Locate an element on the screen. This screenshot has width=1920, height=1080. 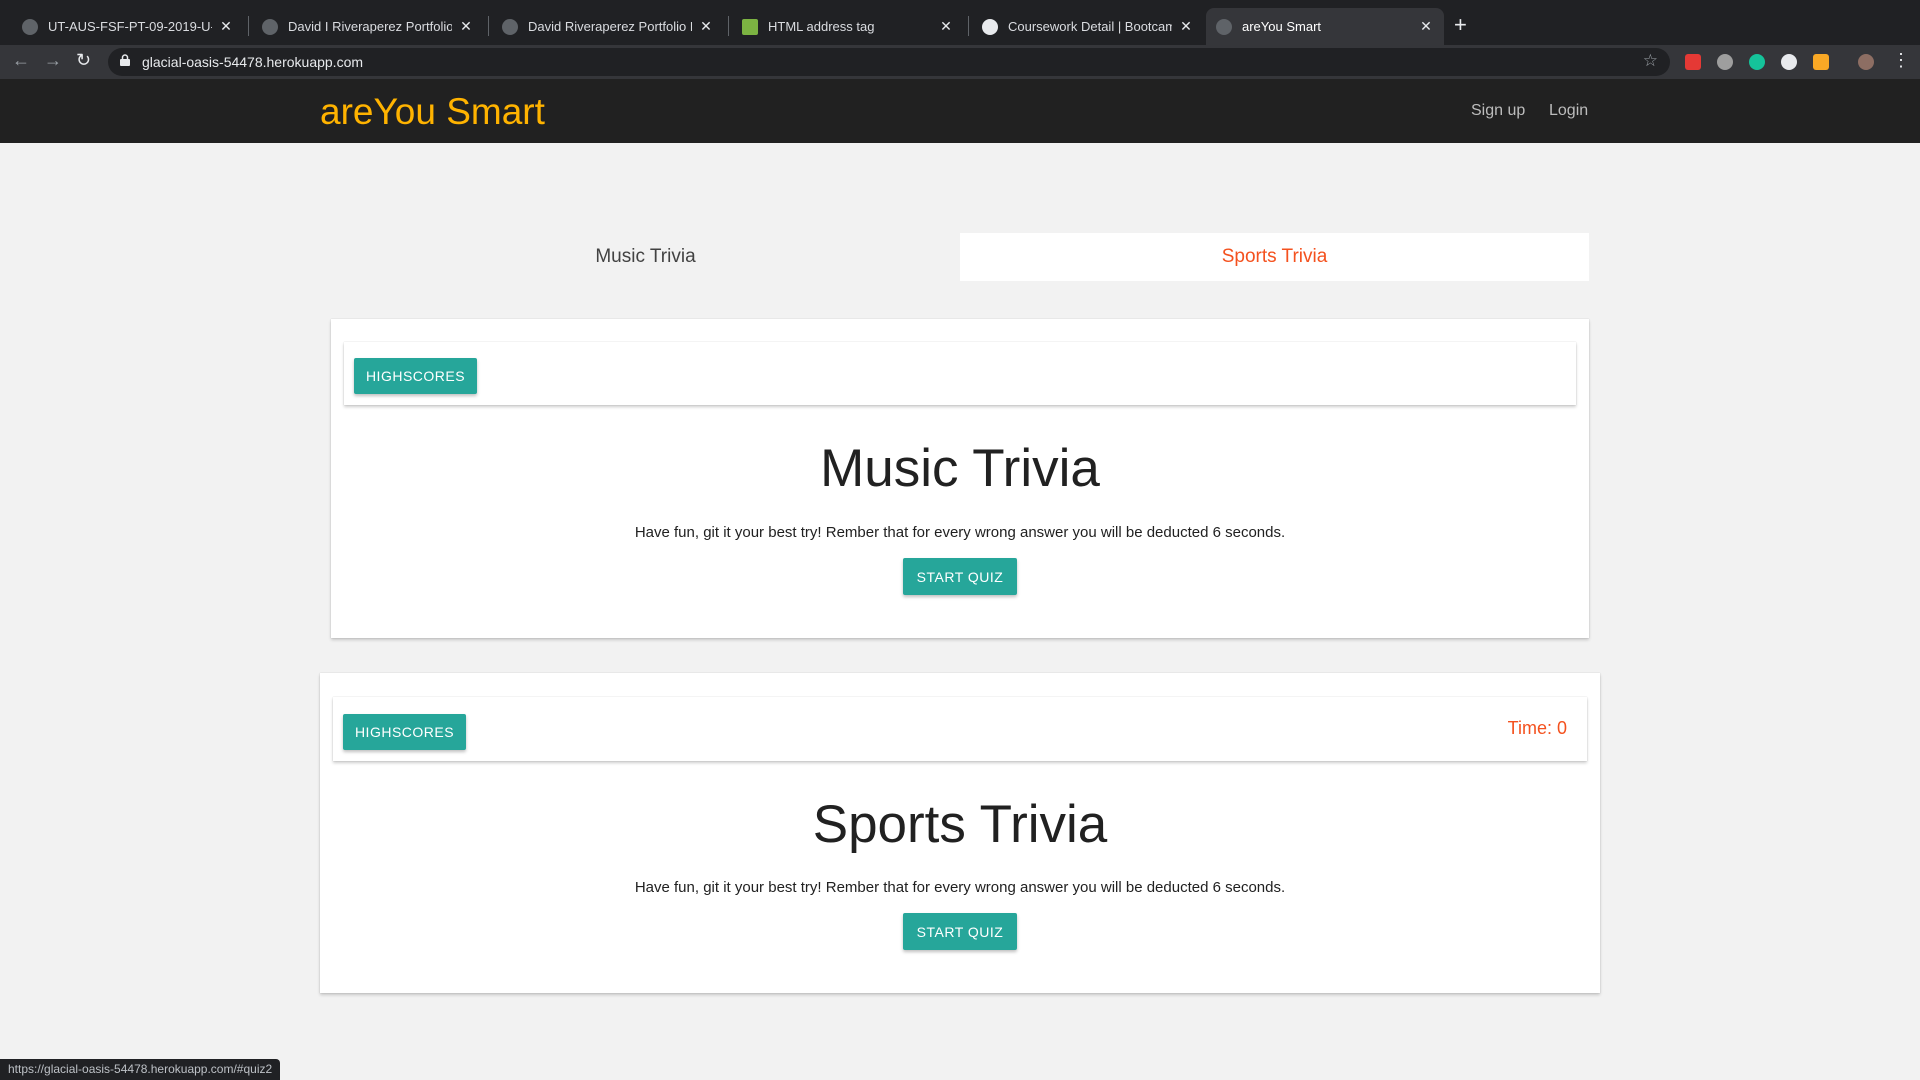
quiz-tabs: Music Trivia Sports Trivia is located at coordinates (960, 257).